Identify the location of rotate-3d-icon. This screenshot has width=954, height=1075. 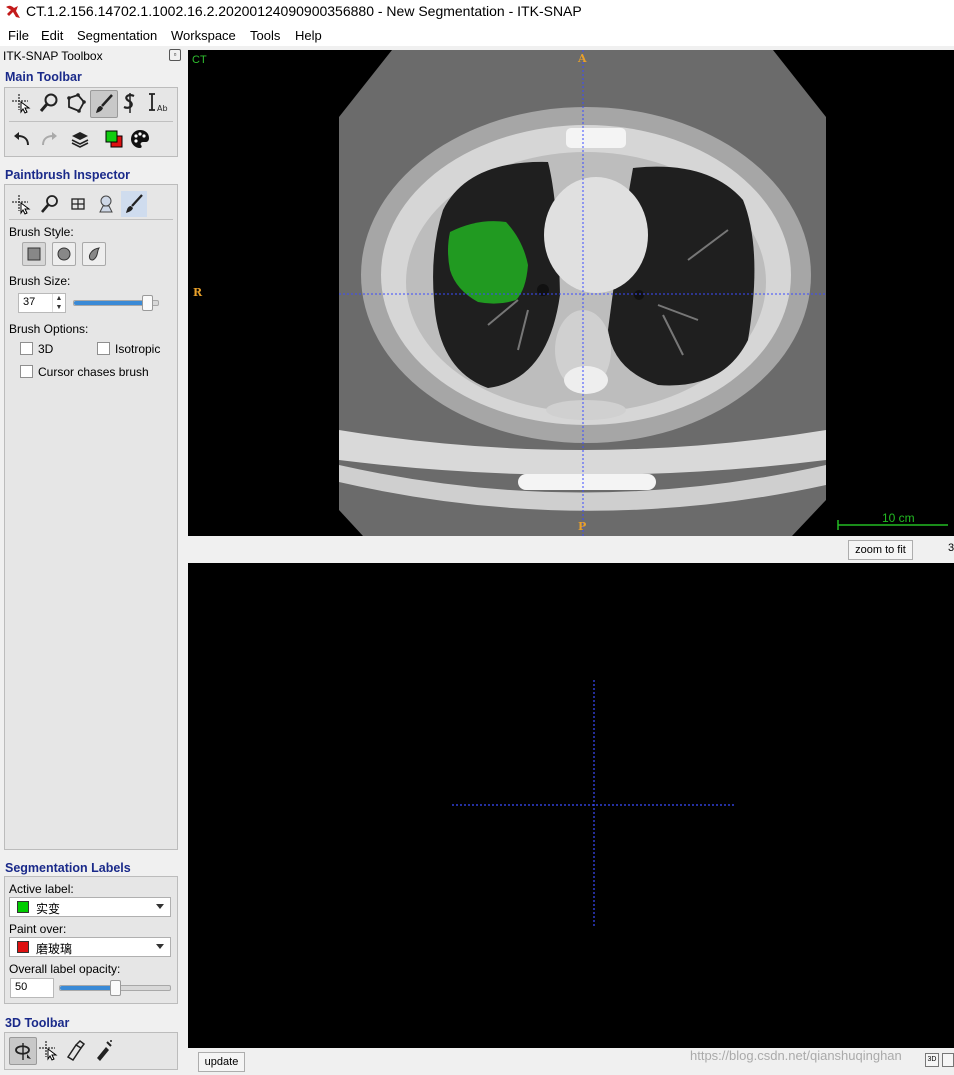
(23, 1051).